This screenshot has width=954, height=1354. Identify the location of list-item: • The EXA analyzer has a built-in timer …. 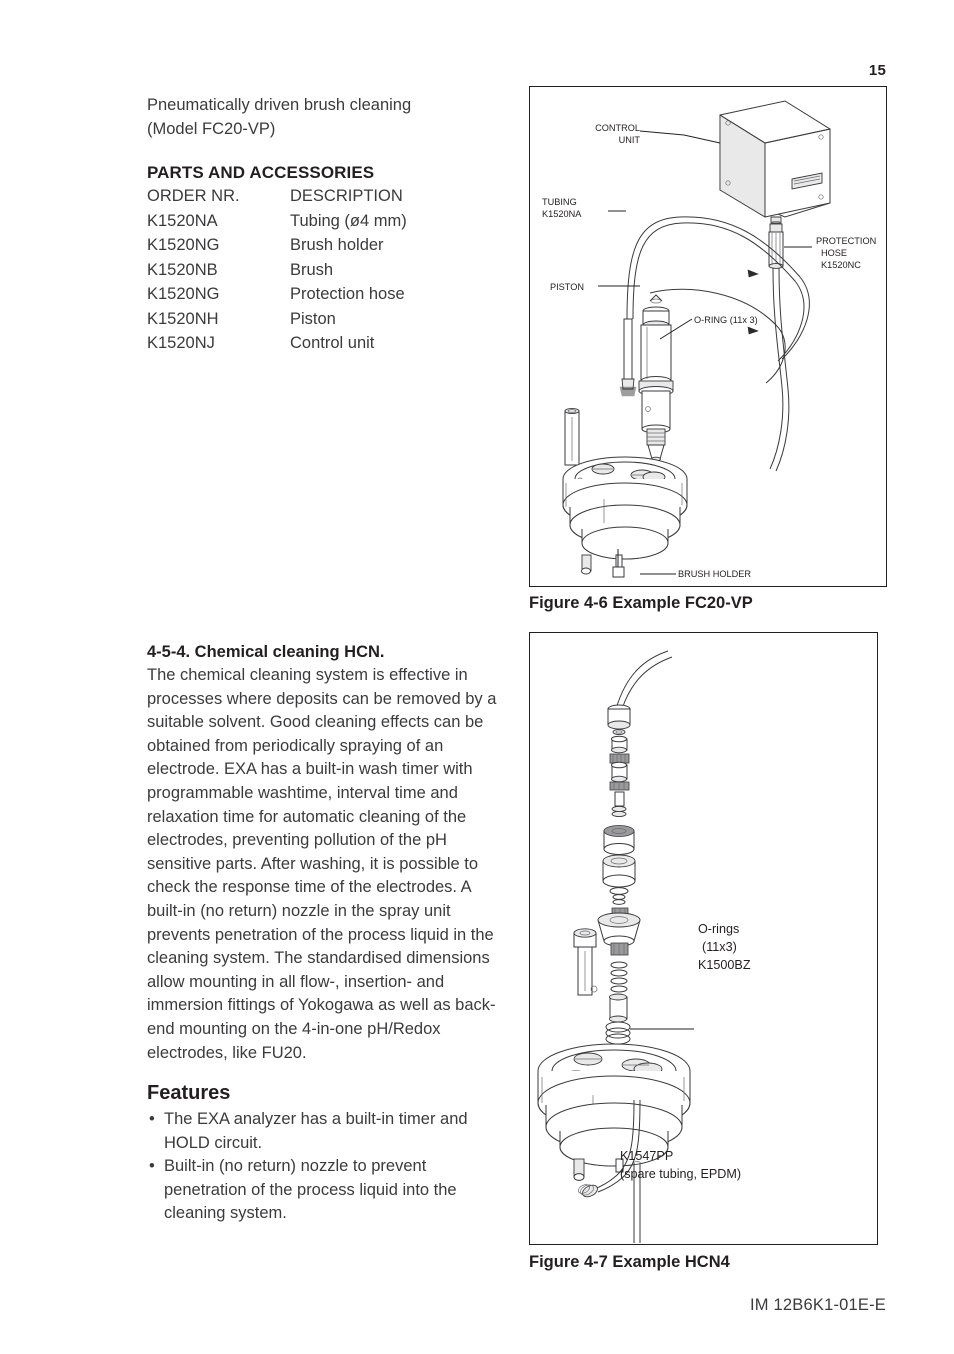
(327, 1131).